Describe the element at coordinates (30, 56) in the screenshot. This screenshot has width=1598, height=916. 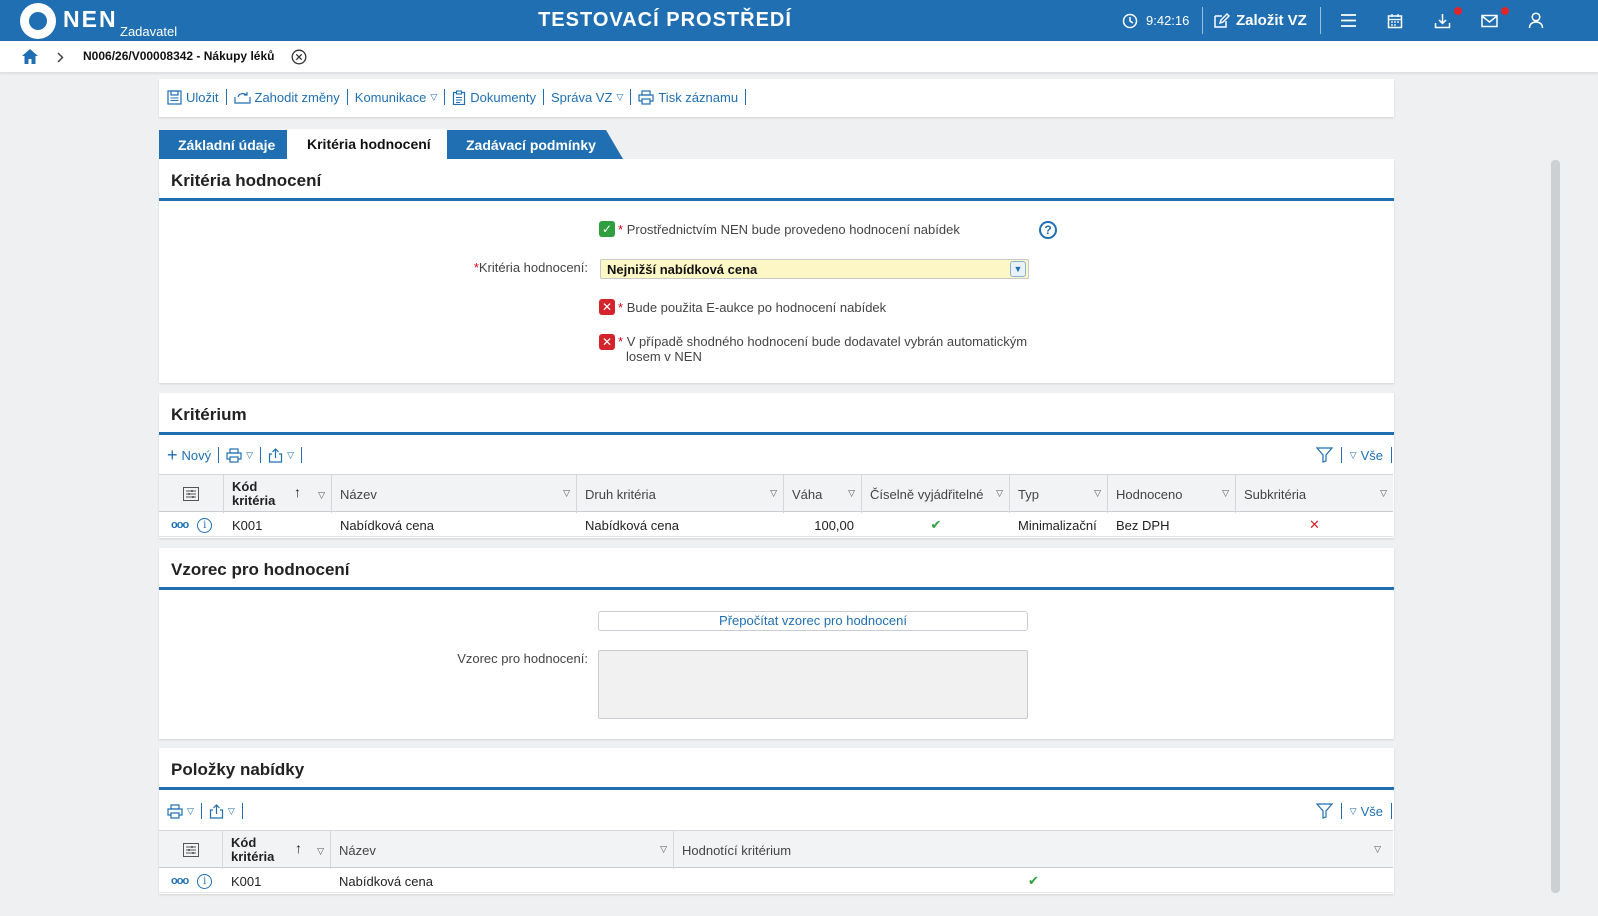
I see `home-icon` at that location.